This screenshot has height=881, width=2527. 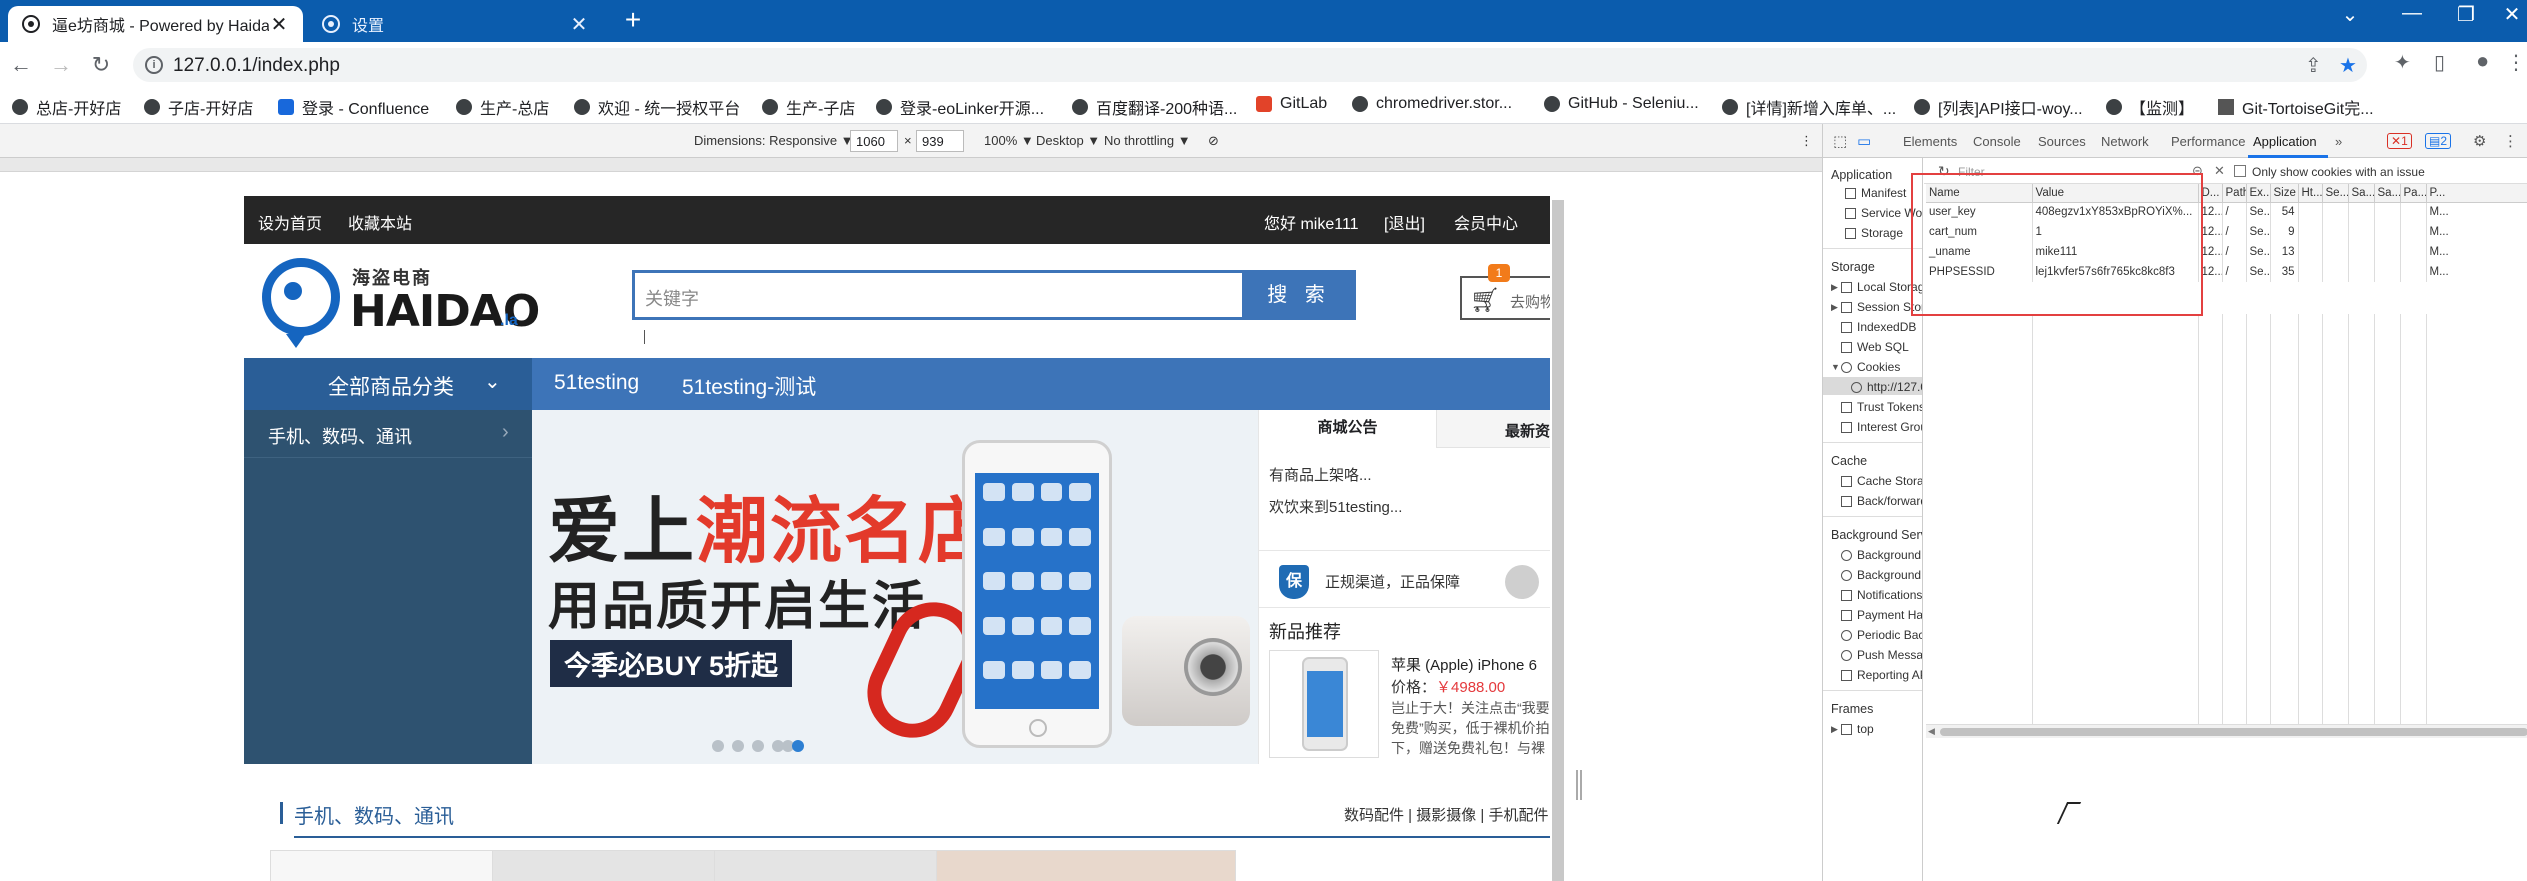 What do you see at coordinates (895, 587) in the screenshot?
I see `promo-banner: 爱上潮流名店 用品质开启生活 今季必BUY 5折起` at bounding box center [895, 587].